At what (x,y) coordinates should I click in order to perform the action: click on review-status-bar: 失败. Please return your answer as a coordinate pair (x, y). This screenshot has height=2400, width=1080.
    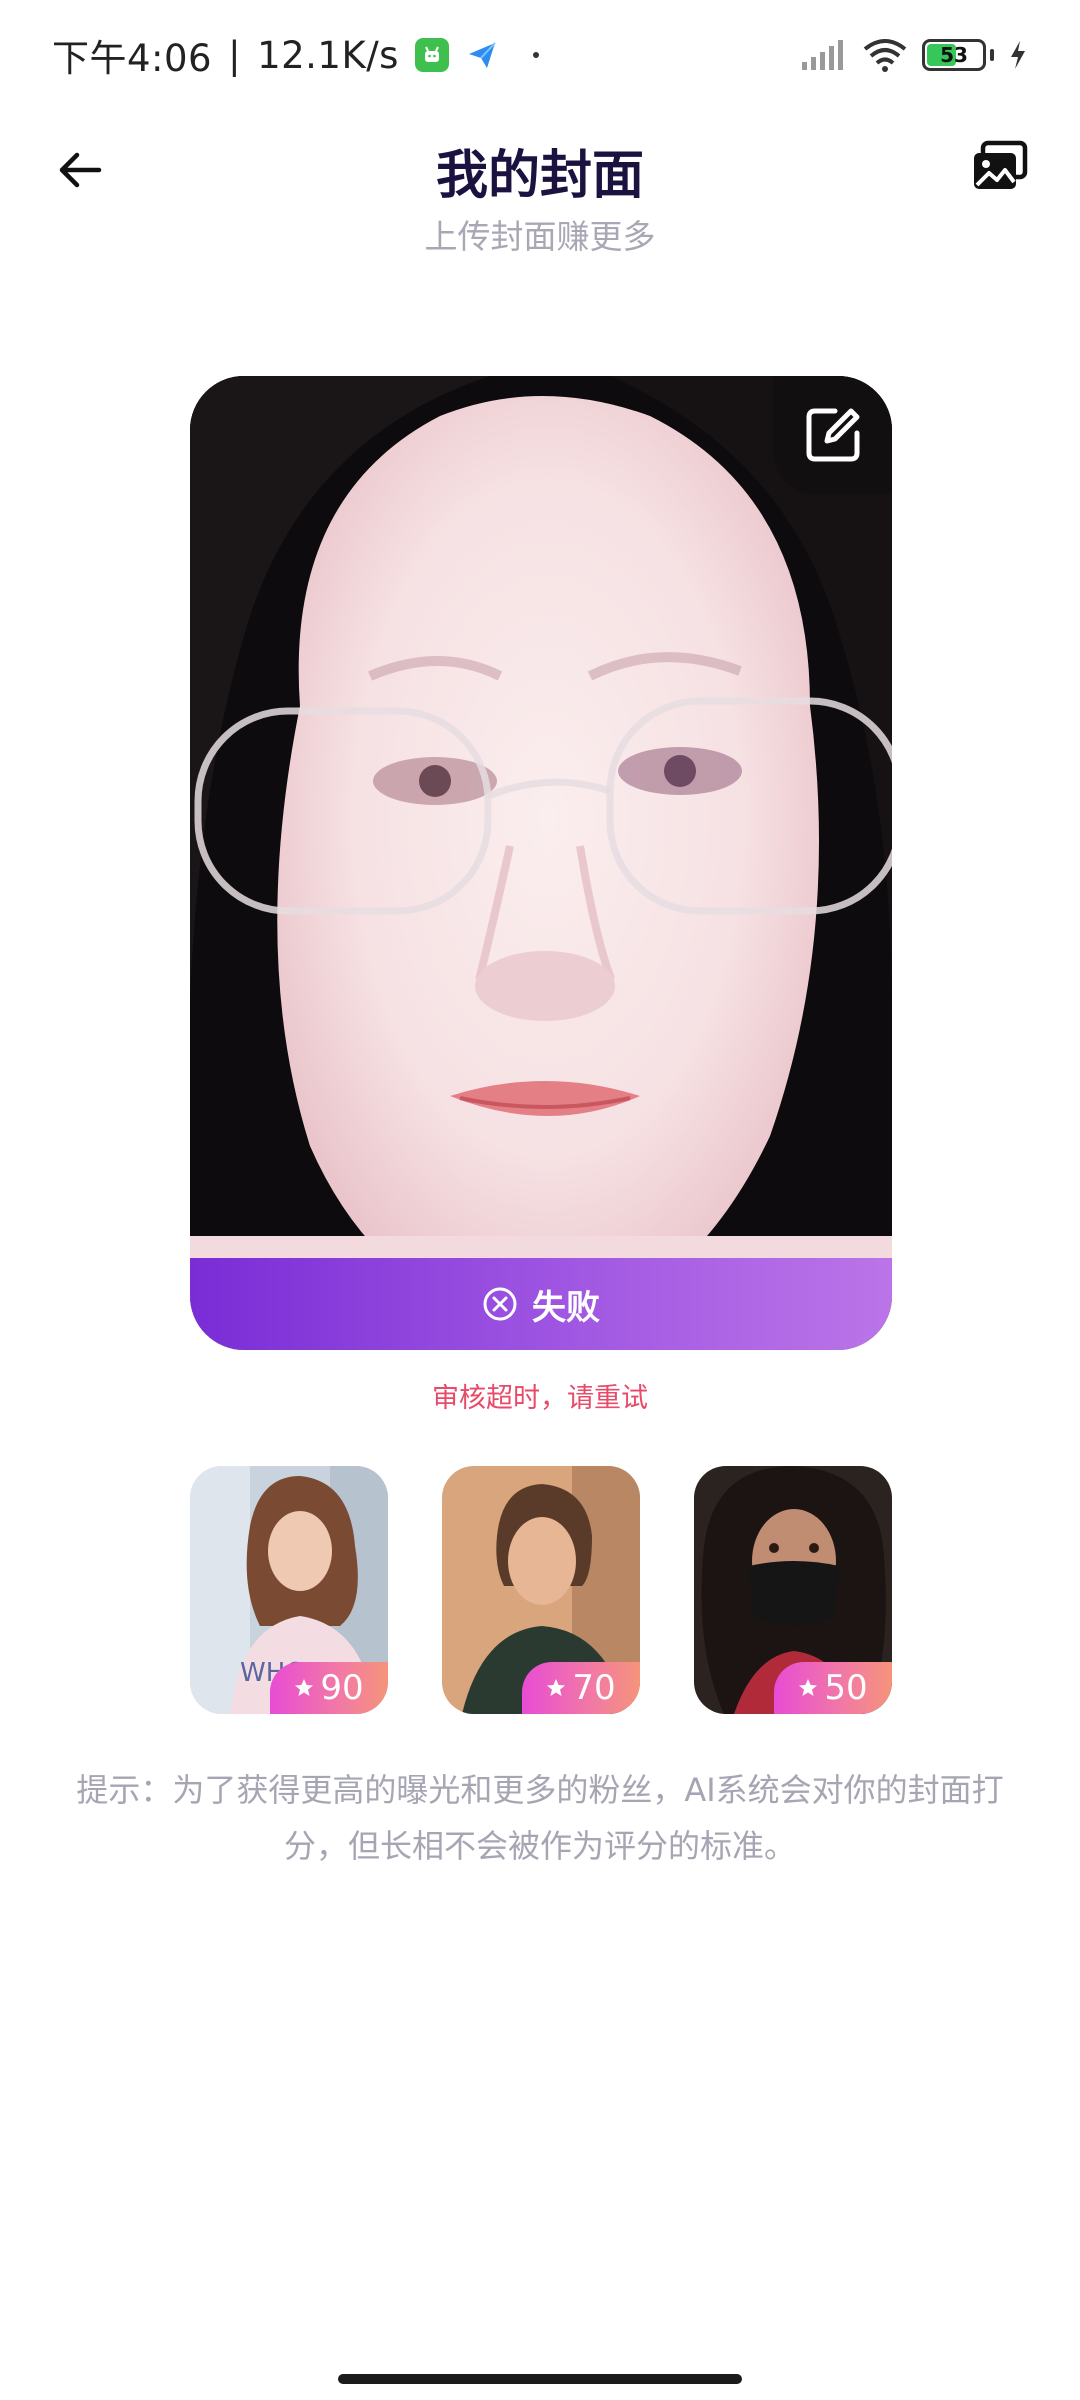
    Looking at the image, I should click on (541, 1304).